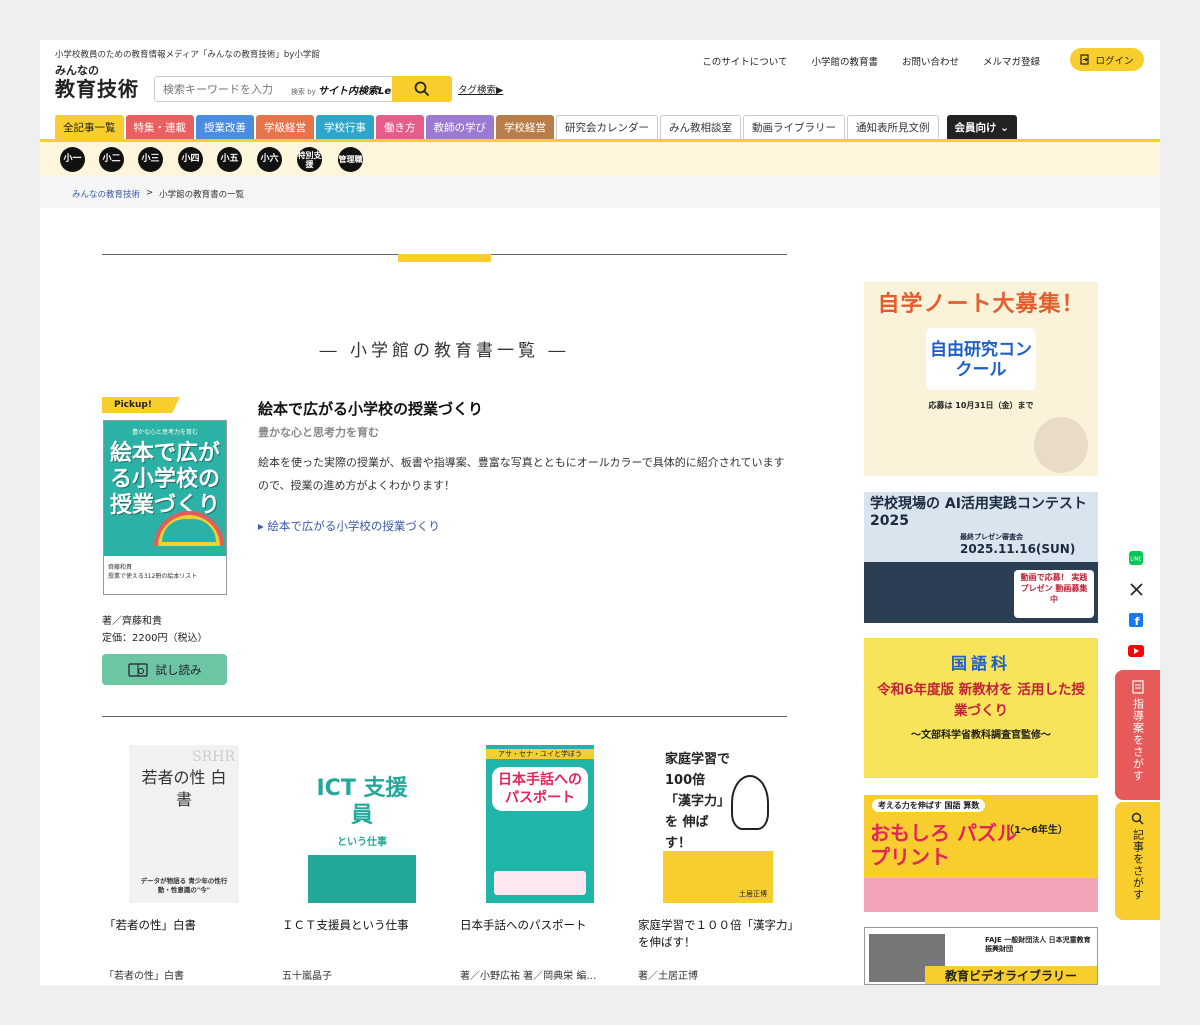 Image resolution: width=1200 pixels, height=1025 pixels. What do you see at coordinates (362, 938) in the screenshot?
I see `book-title: ＩＣＴ支援員という仕事` at bounding box center [362, 938].